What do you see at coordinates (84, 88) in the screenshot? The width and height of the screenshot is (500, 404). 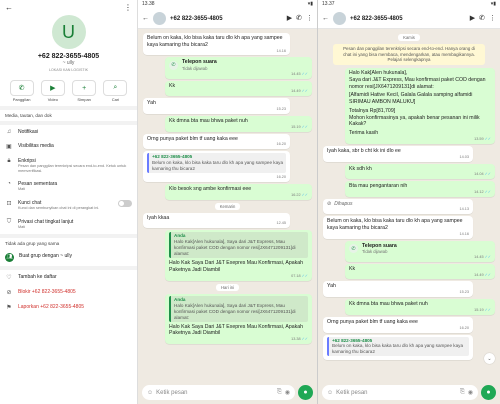 I see `add-person-icon: +` at bounding box center [84, 88].